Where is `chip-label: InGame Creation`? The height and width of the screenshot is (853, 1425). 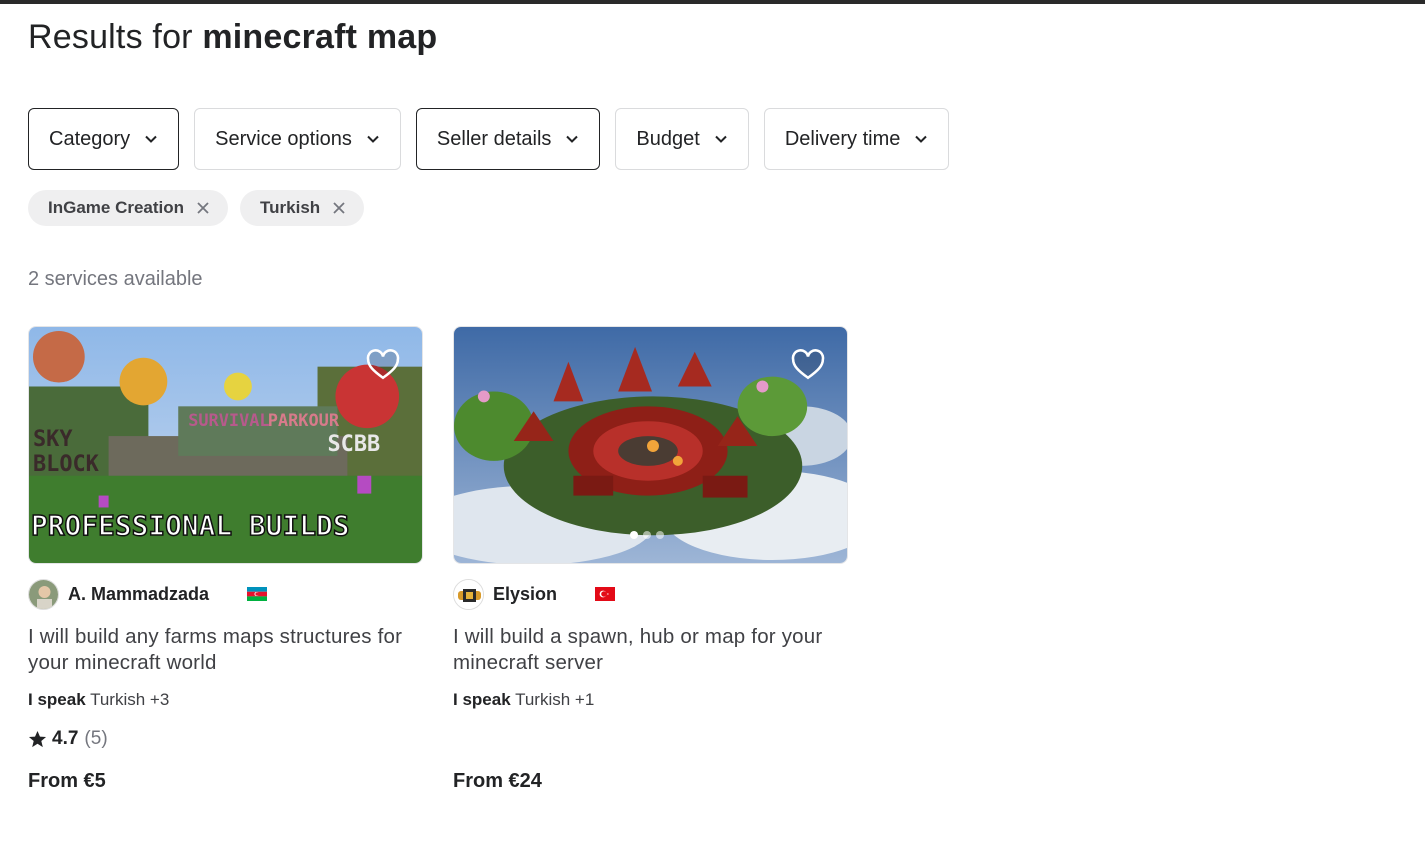
chip-label: InGame Creation is located at coordinates (116, 207).